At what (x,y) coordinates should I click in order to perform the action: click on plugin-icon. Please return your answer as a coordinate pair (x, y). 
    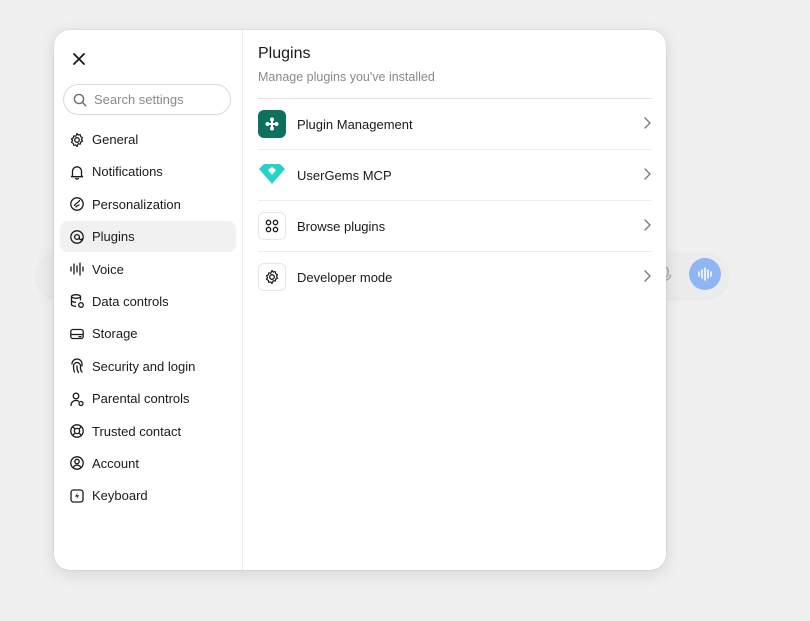
    Looking at the image, I should click on (77, 237).